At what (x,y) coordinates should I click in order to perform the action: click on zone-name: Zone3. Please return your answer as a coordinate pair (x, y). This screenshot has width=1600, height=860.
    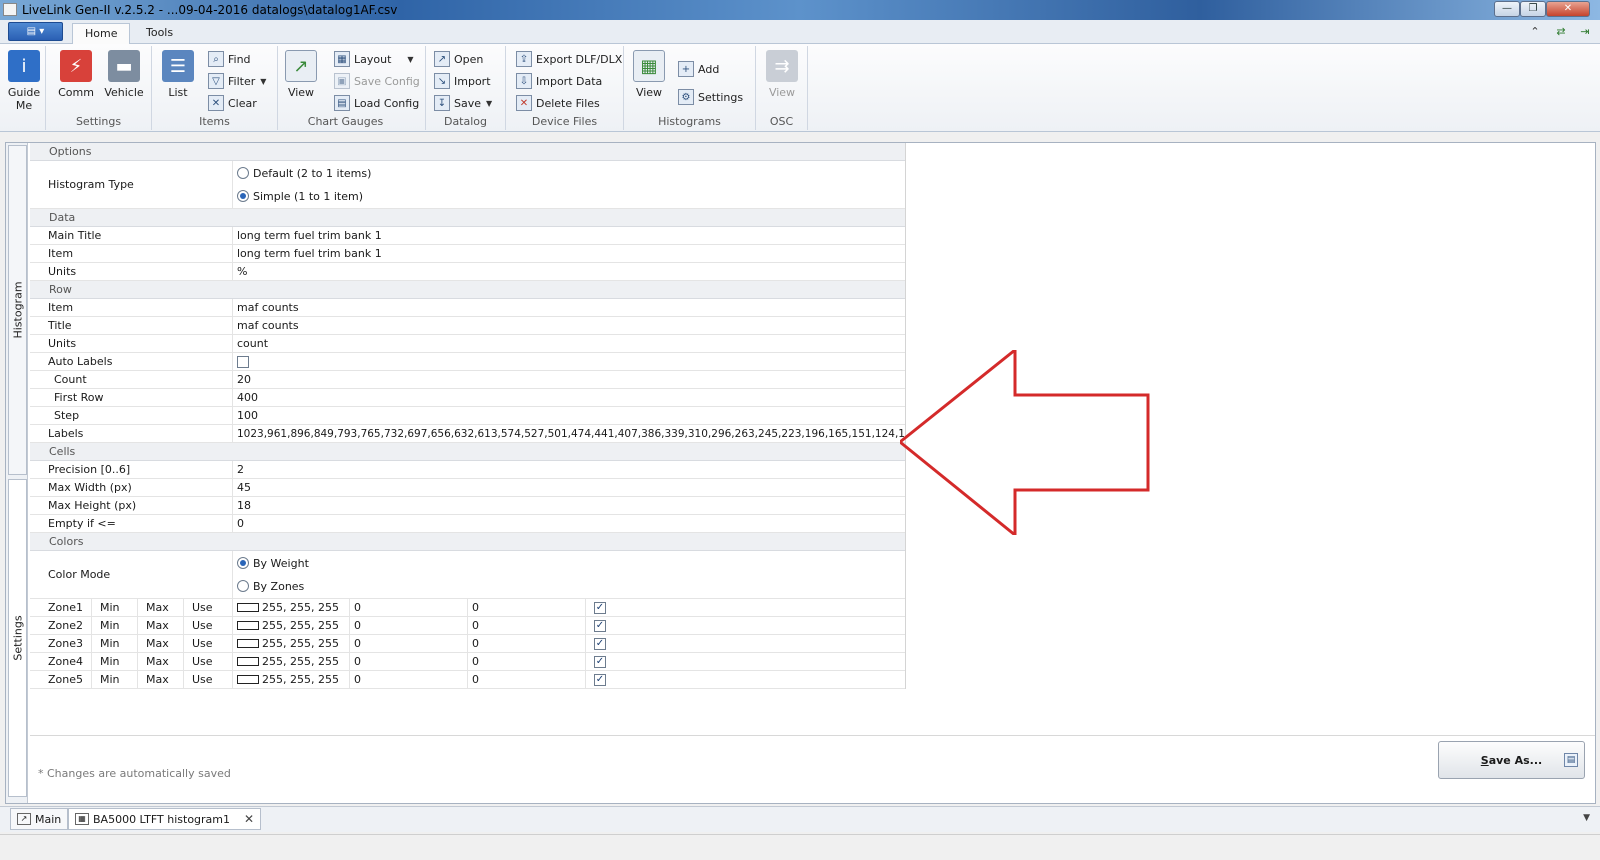
    Looking at the image, I should click on (61, 643).